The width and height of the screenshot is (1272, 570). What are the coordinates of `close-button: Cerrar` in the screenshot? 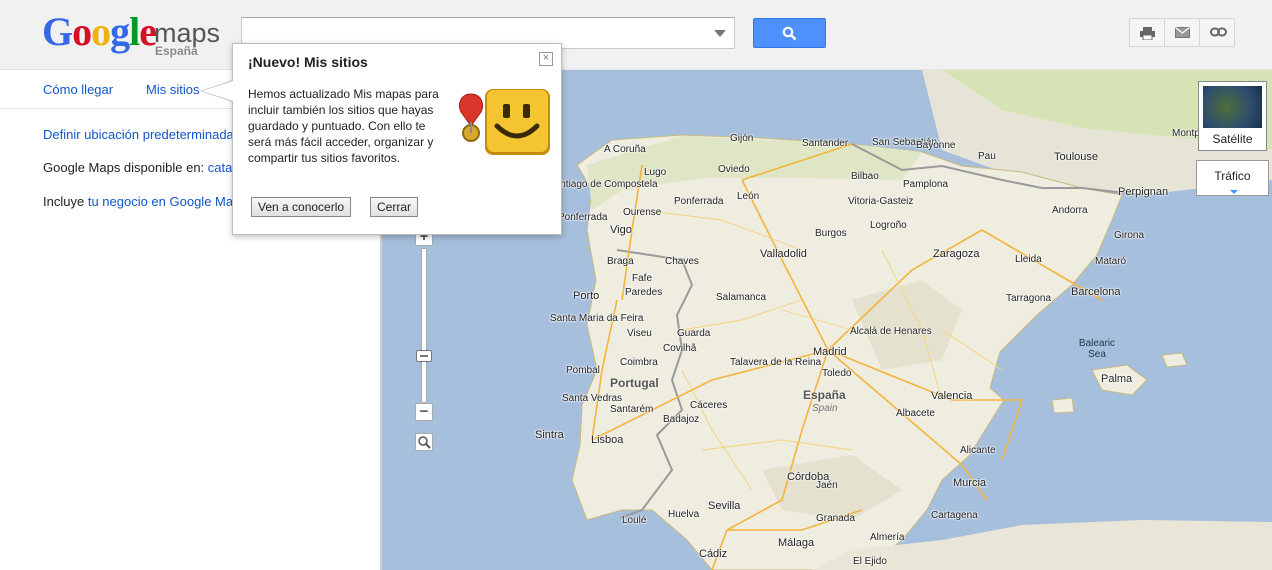 It's located at (394, 207).